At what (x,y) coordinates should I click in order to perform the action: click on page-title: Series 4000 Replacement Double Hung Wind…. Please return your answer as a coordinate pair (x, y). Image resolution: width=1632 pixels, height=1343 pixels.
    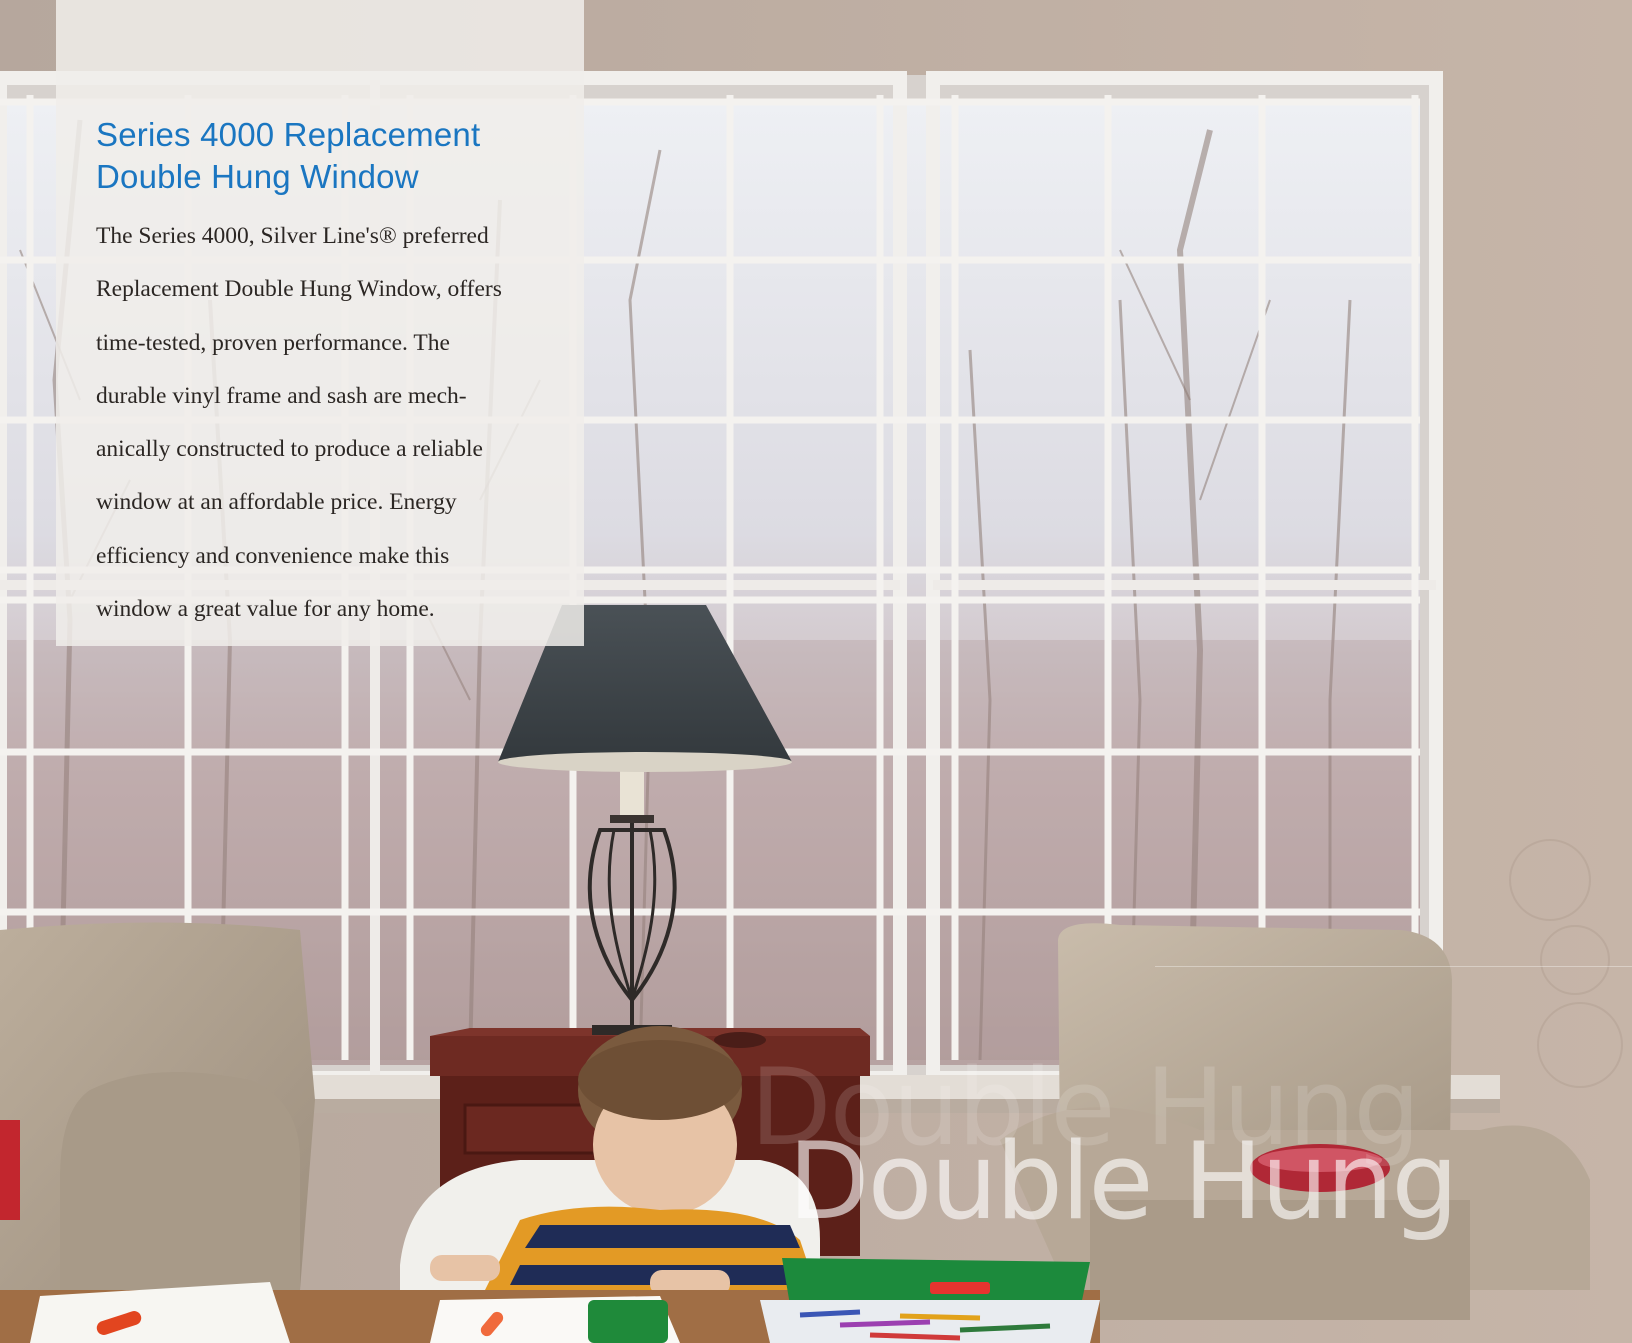
    Looking at the image, I should click on (336, 156).